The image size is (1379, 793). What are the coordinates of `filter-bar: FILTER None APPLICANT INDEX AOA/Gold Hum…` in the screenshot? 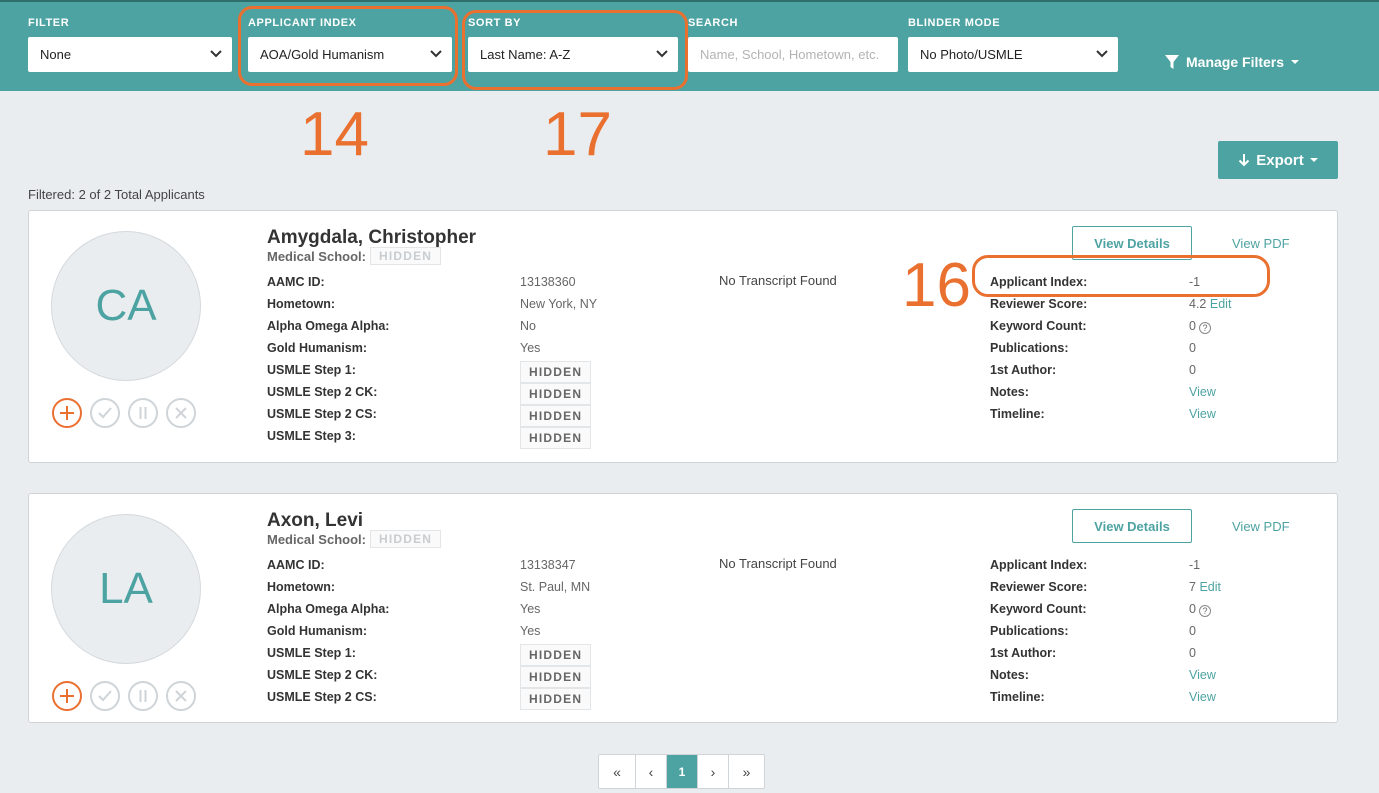 It's located at (689, 45).